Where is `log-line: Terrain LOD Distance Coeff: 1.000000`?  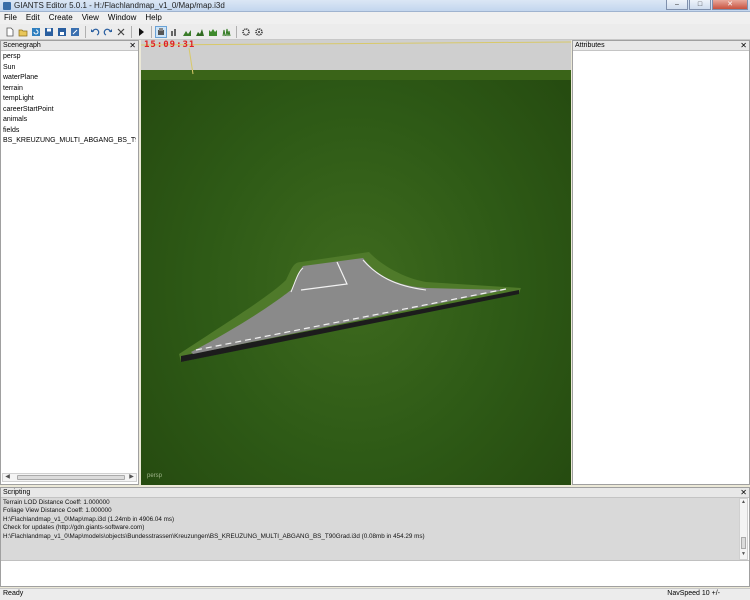 log-line: Terrain LOD Distance Coeff: 1.000000 is located at coordinates (56, 502).